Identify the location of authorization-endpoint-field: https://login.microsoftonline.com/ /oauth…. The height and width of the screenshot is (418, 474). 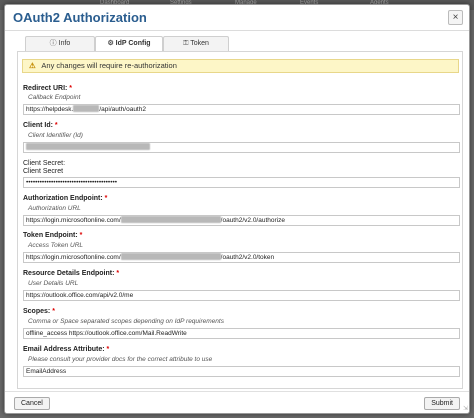
(241, 220).